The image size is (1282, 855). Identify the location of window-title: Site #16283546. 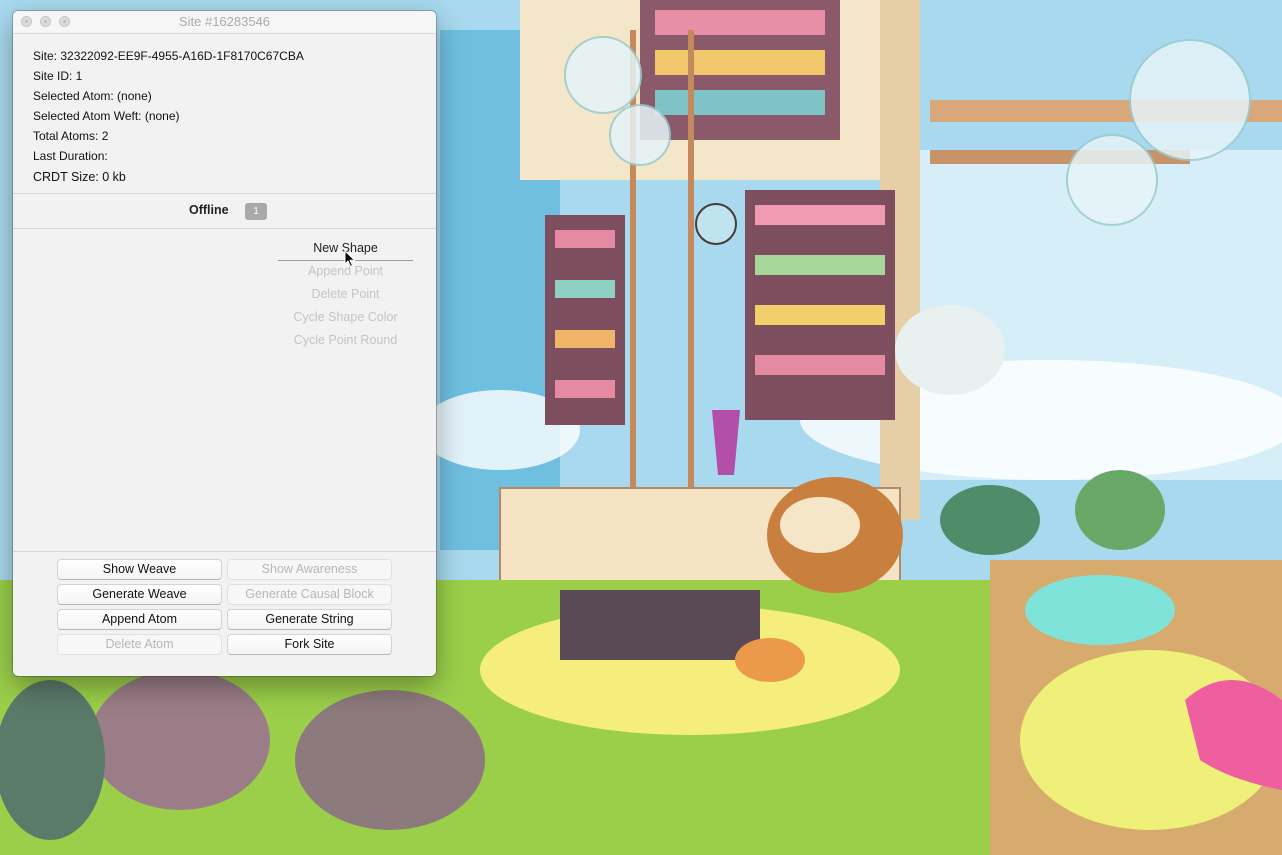
(224, 21).